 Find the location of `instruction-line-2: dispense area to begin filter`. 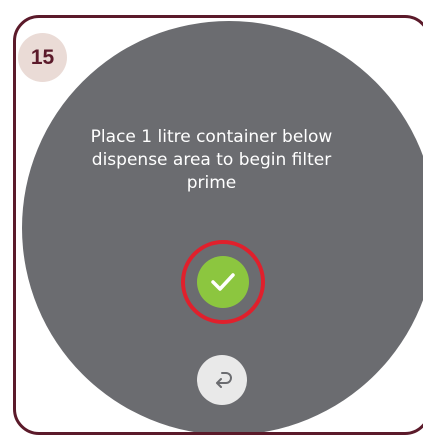

instruction-line-2: dispense area to begin filter is located at coordinates (211, 160).